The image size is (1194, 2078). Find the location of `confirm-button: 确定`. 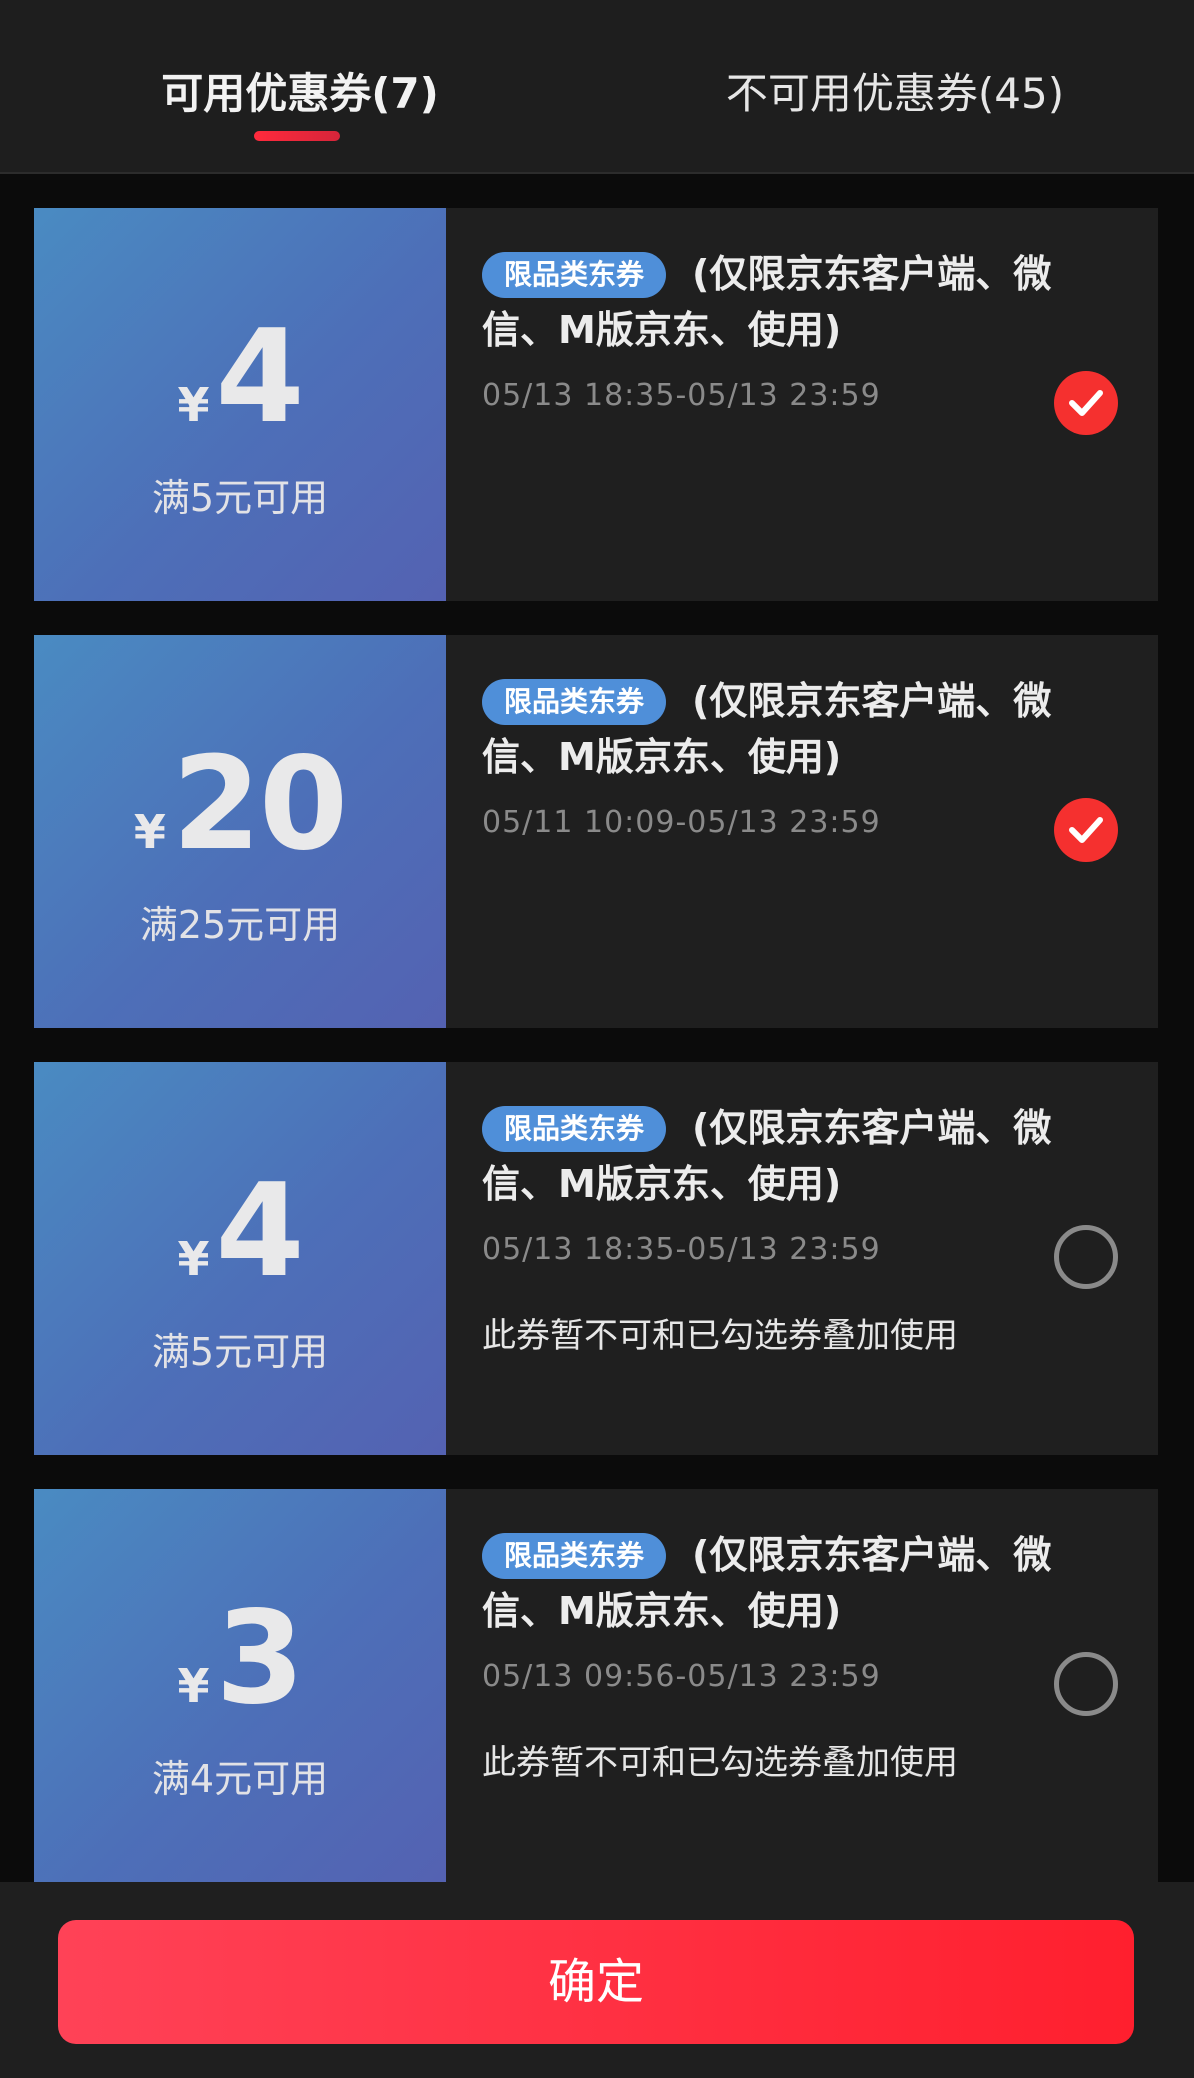

confirm-button: 确定 is located at coordinates (596, 1982).